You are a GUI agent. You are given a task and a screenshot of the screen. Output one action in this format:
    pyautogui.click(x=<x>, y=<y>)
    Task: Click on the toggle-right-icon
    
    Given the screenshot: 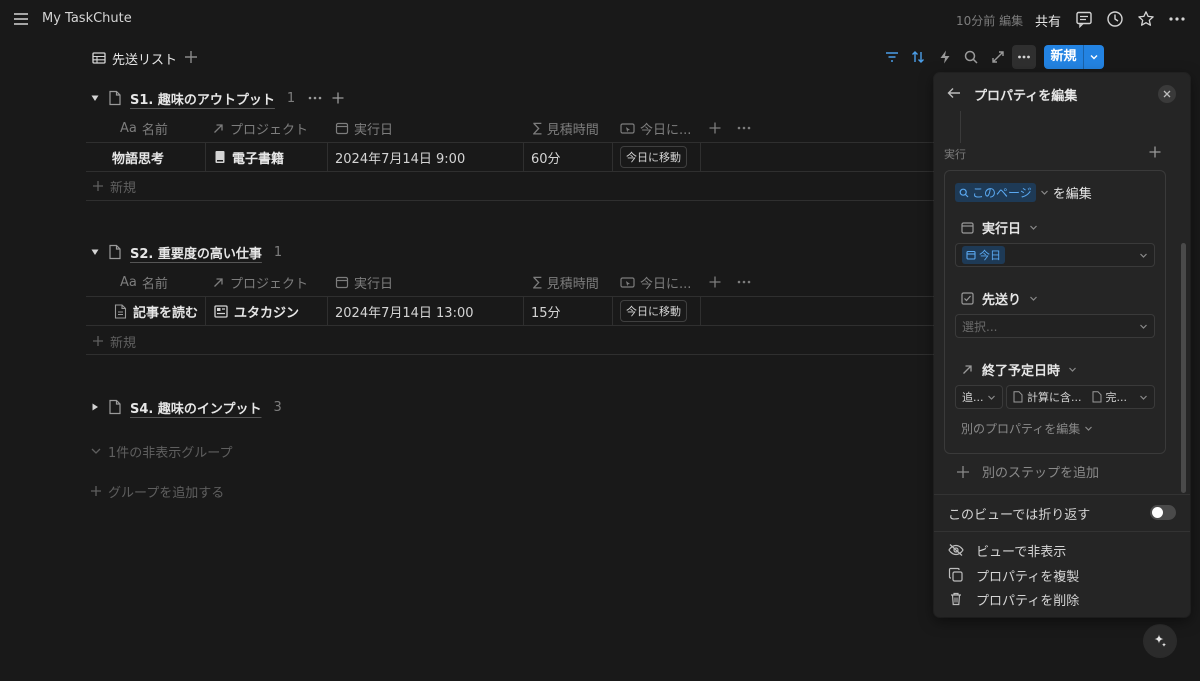 What is the action you would take?
    pyautogui.click(x=95, y=407)
    